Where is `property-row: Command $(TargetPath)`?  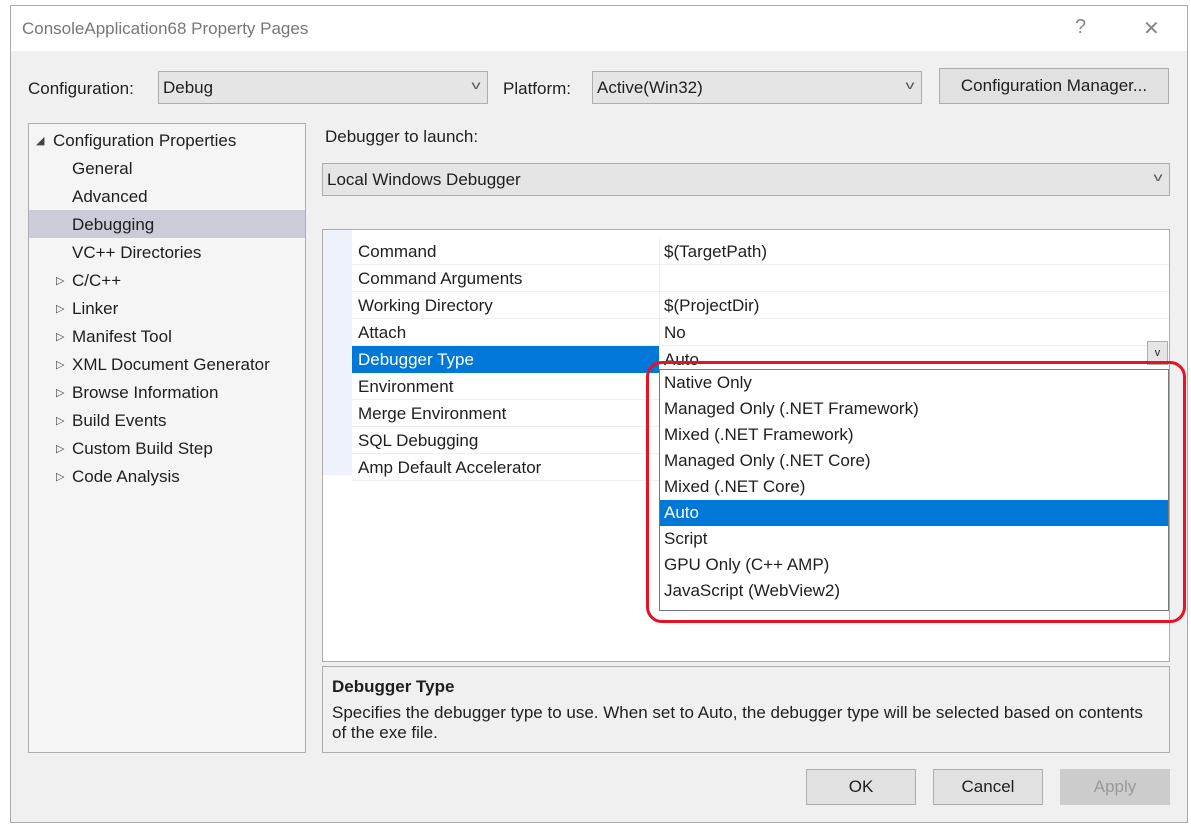 property-row: Command $(TargetPath) is located at coordinates (760, 251).